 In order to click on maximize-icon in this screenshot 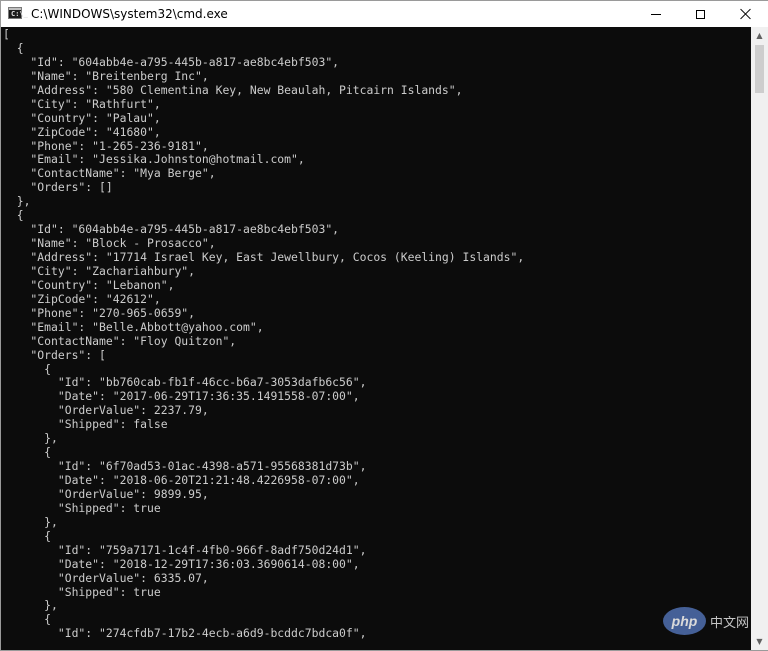, I will do `click(700, 14)`.